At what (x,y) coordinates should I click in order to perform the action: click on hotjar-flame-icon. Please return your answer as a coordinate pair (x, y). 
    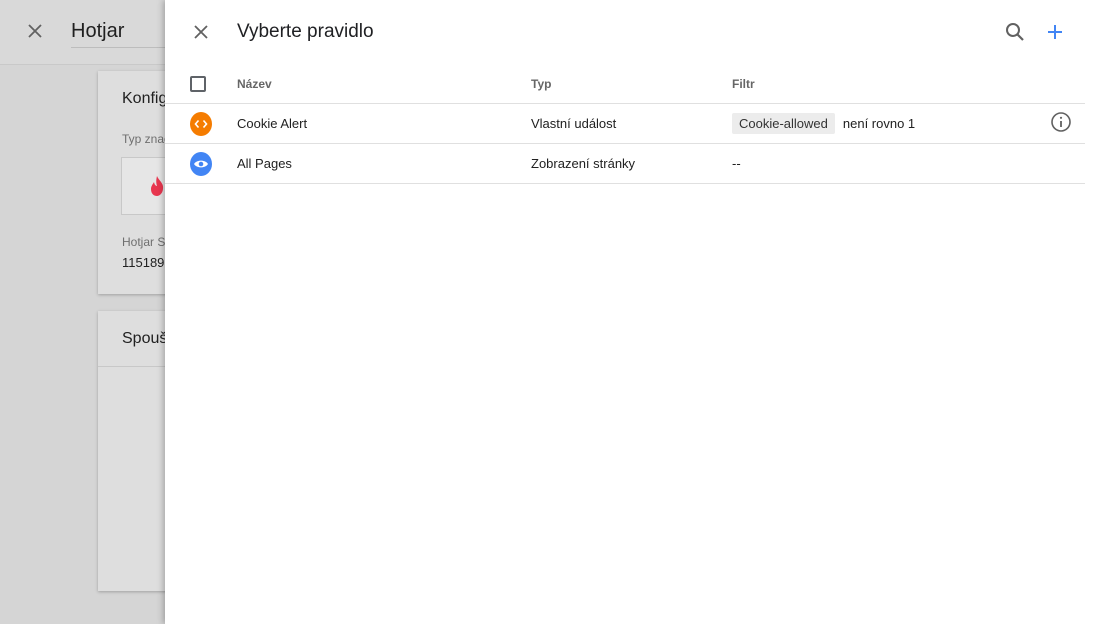
    Looking at the image, I should click on (157, 188).